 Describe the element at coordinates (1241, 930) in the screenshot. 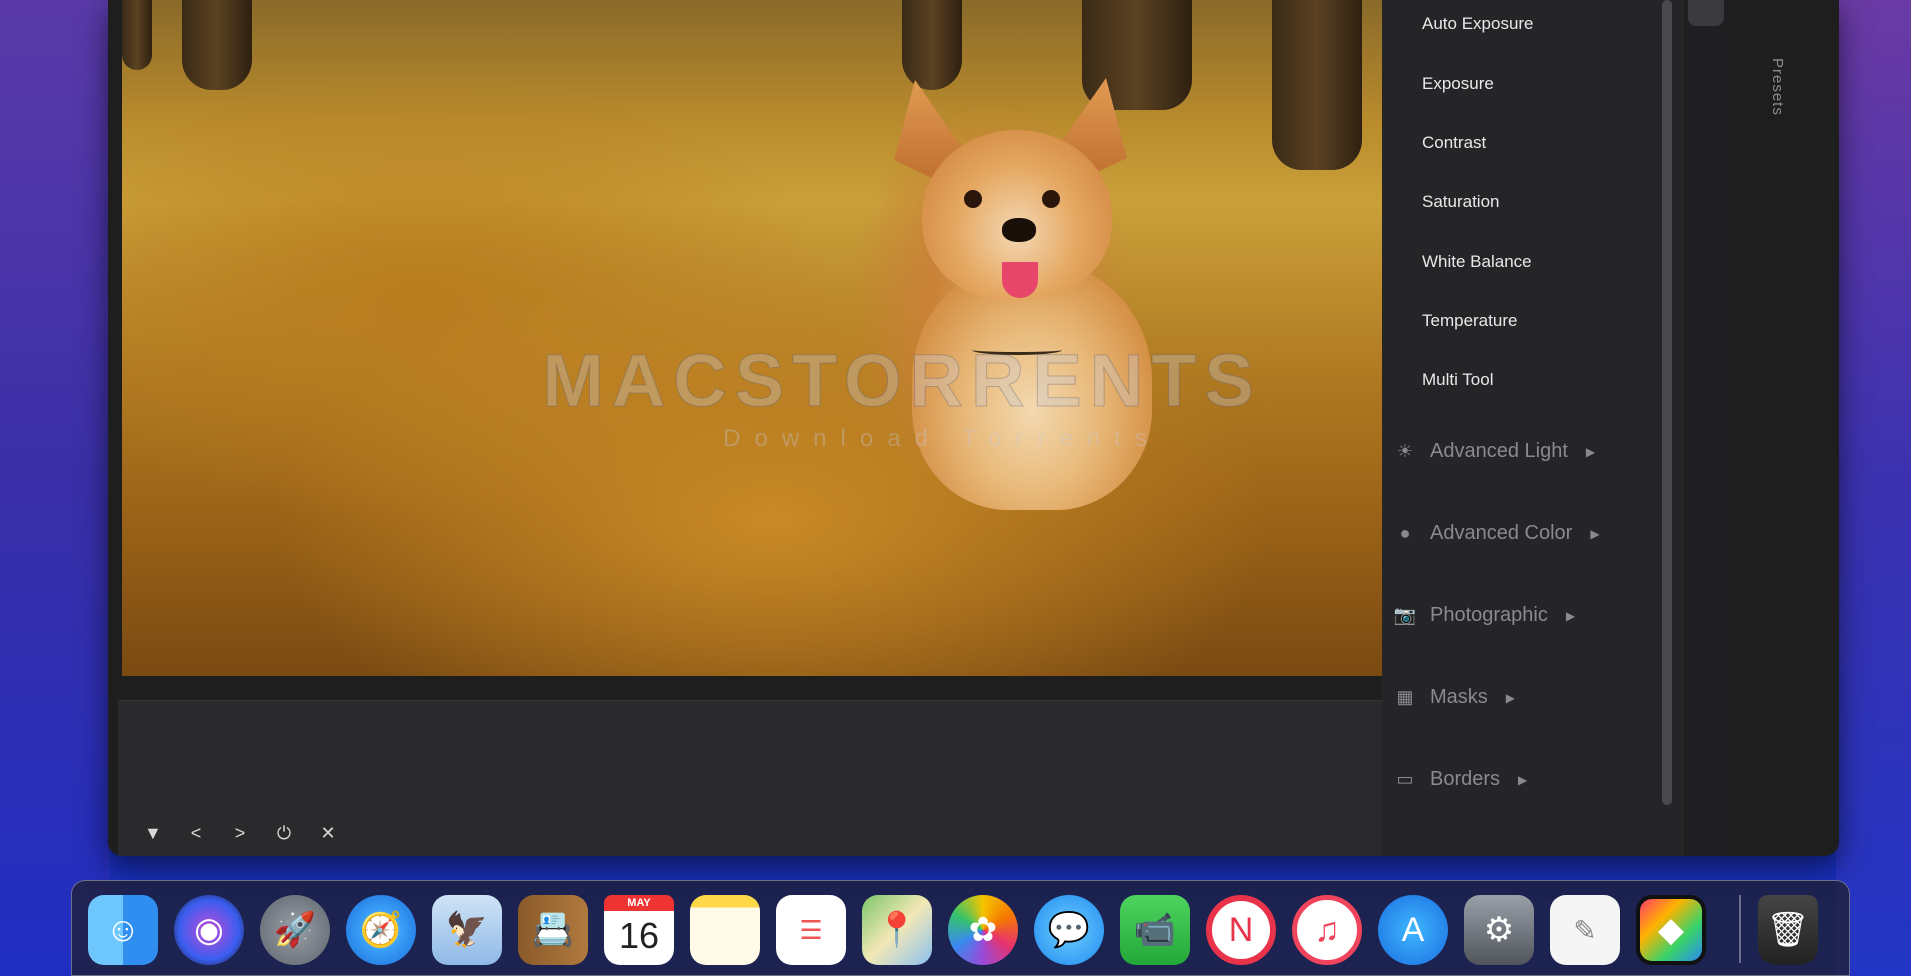

I see `news-icon: N` at that location.